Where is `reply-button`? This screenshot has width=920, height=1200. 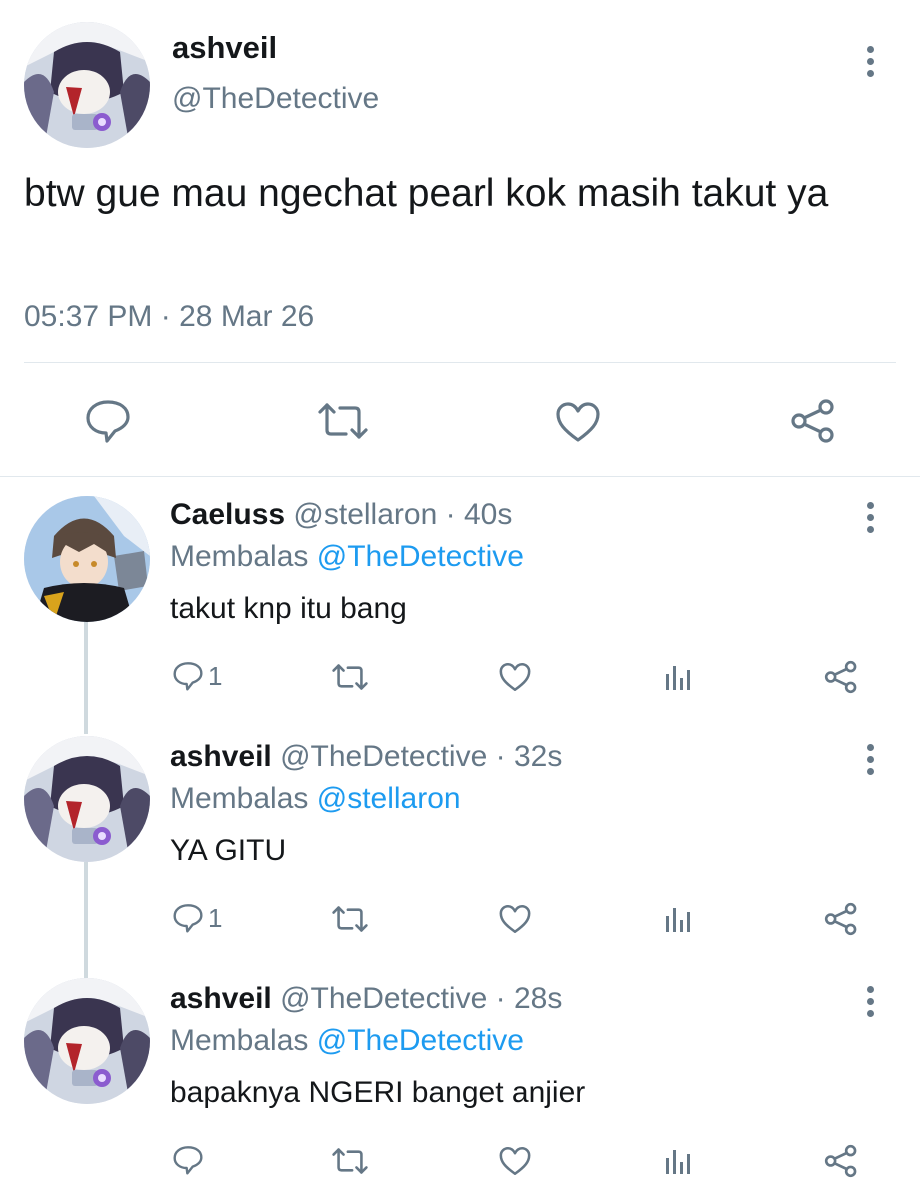
reply-button is located at coordinates (190, 1160).